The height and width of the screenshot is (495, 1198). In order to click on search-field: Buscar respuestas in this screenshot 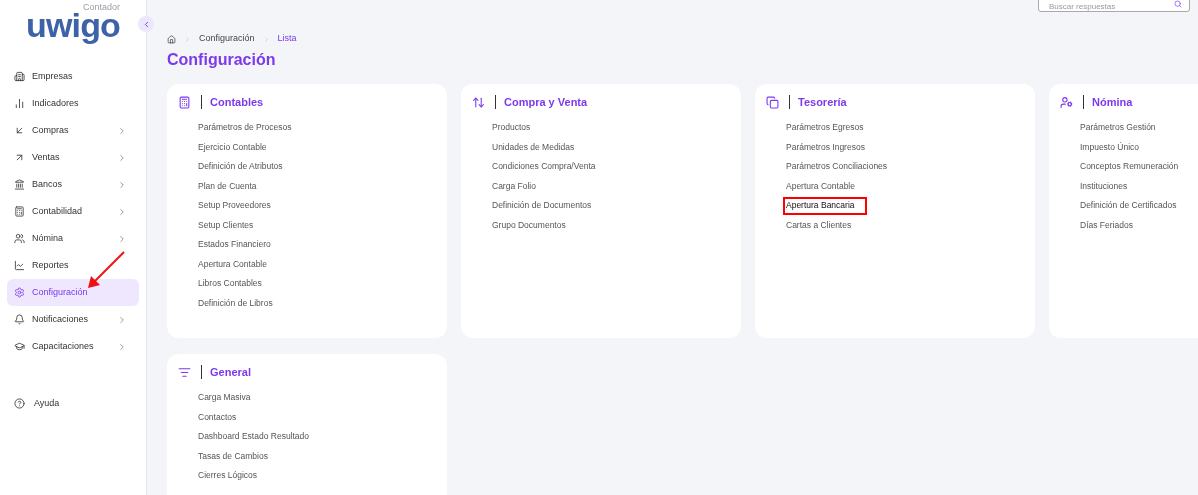, I will do `click(1114, 6)`.